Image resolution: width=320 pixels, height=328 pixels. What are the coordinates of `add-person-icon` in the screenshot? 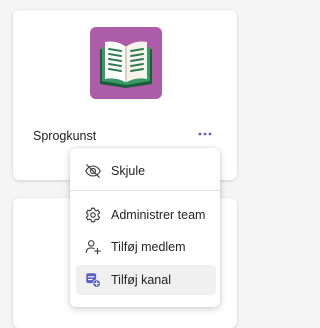 It's located at (93, 247).